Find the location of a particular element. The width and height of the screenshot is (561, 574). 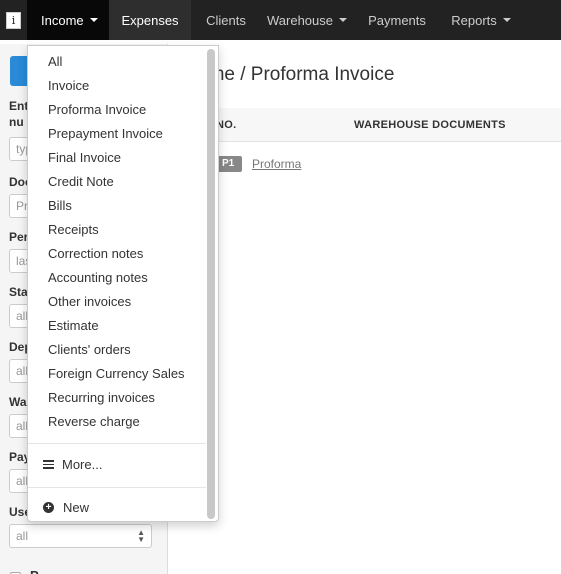

nav-expenses: Expenses is located at coordinates (150, 20).